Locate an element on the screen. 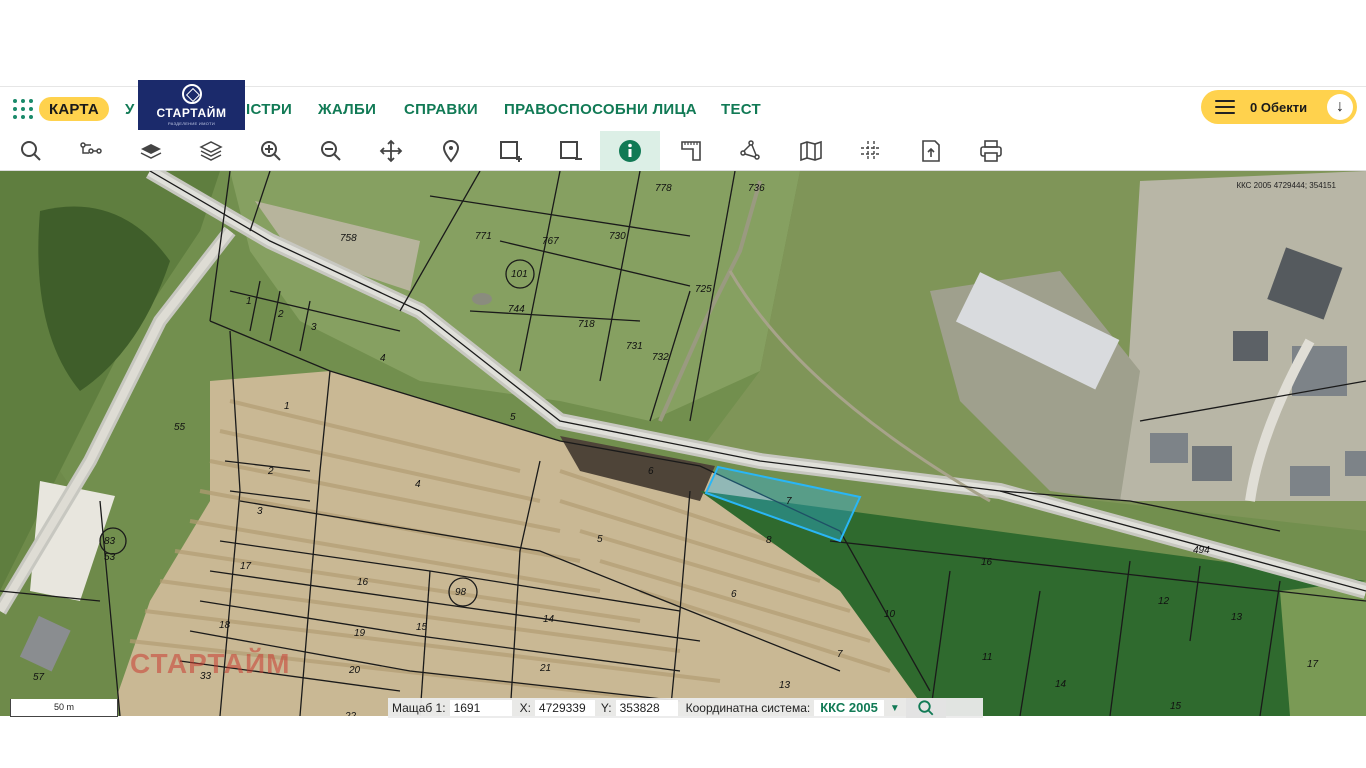  status-search-button is located at coordinates (925, 708).